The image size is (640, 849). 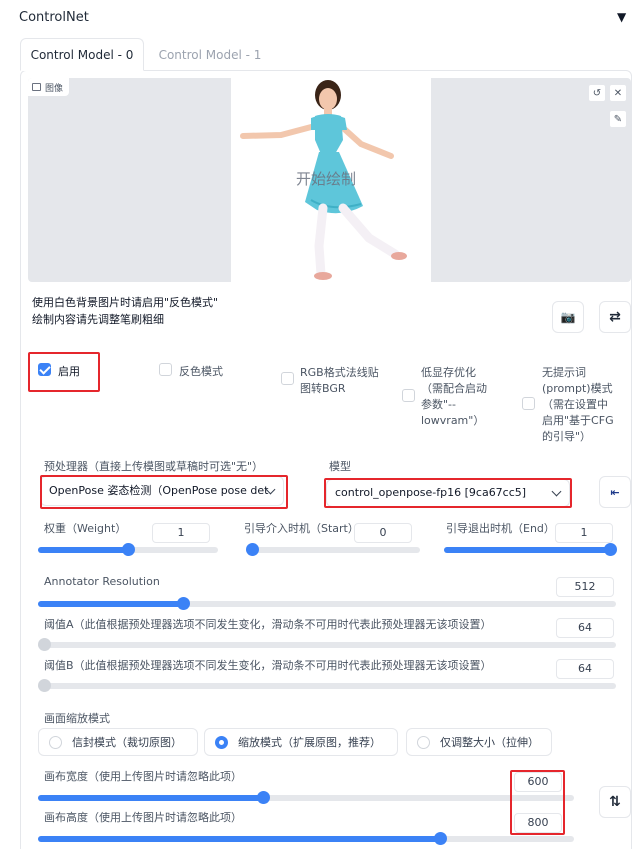 I want to click on rgb-bgr-checkbox, so click(x=287, y=378).